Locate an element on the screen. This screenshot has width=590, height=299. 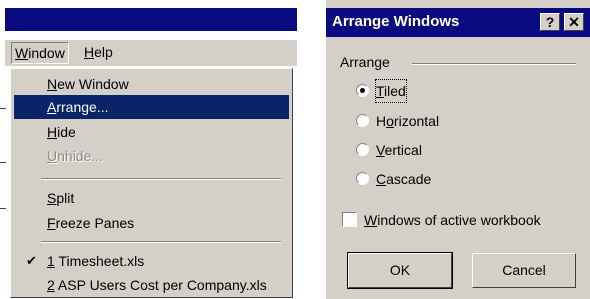
menu-item-split: Split is located at coordinates (151, 198).